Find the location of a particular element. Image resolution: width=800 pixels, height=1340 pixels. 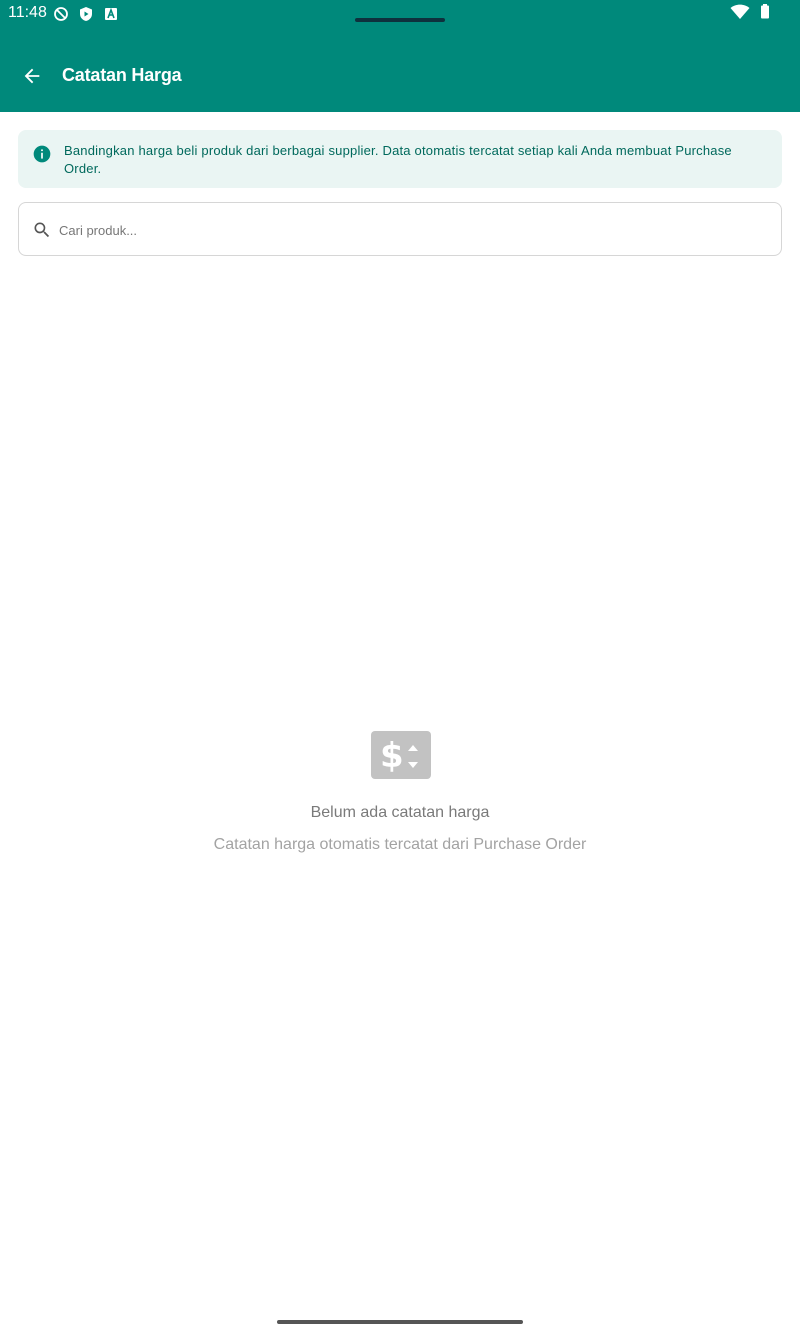

arrow-back-icon is located at coordinates (32, 76).